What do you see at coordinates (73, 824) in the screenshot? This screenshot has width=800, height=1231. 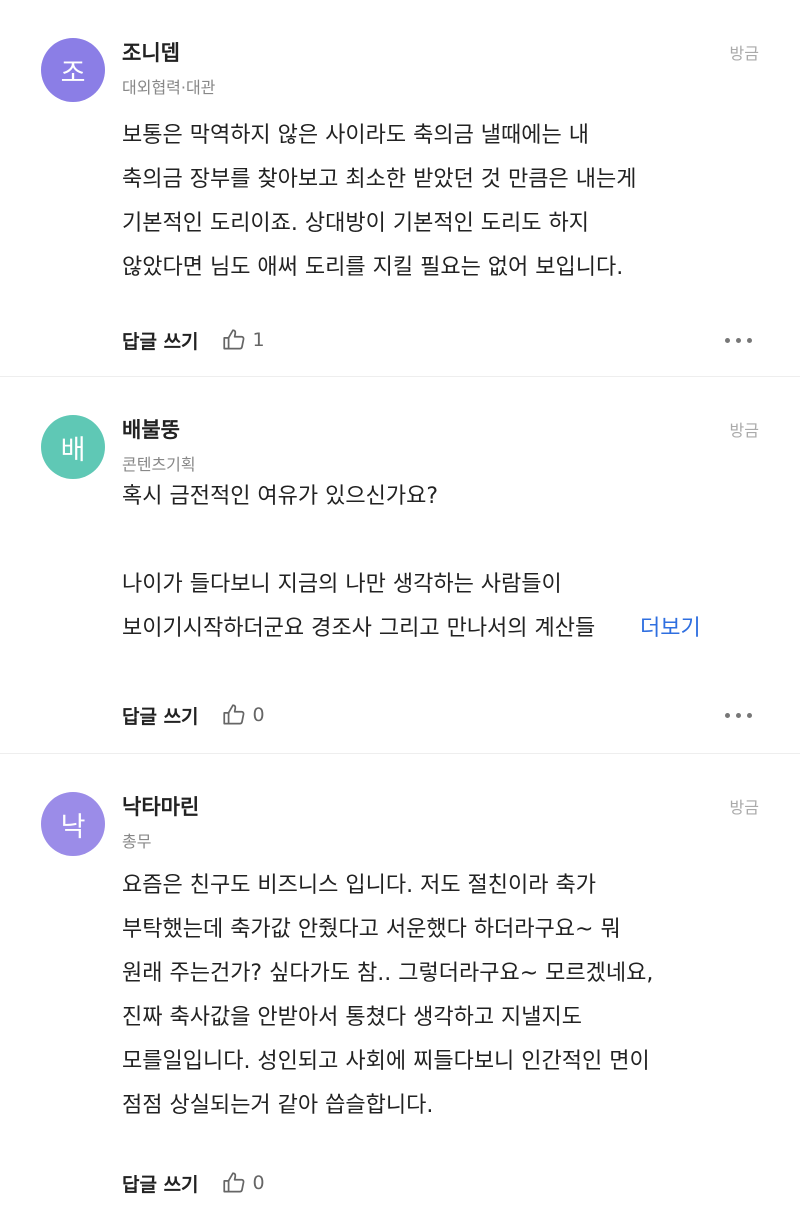 I see `avatar: 낙` at bounding box center [73, 824].